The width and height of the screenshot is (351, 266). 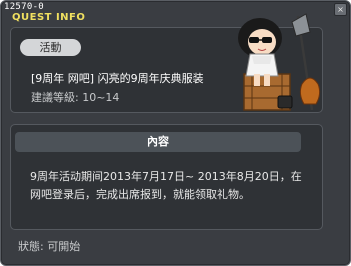 I want to click on character-illustration-icon, so click(x=279, y=62).